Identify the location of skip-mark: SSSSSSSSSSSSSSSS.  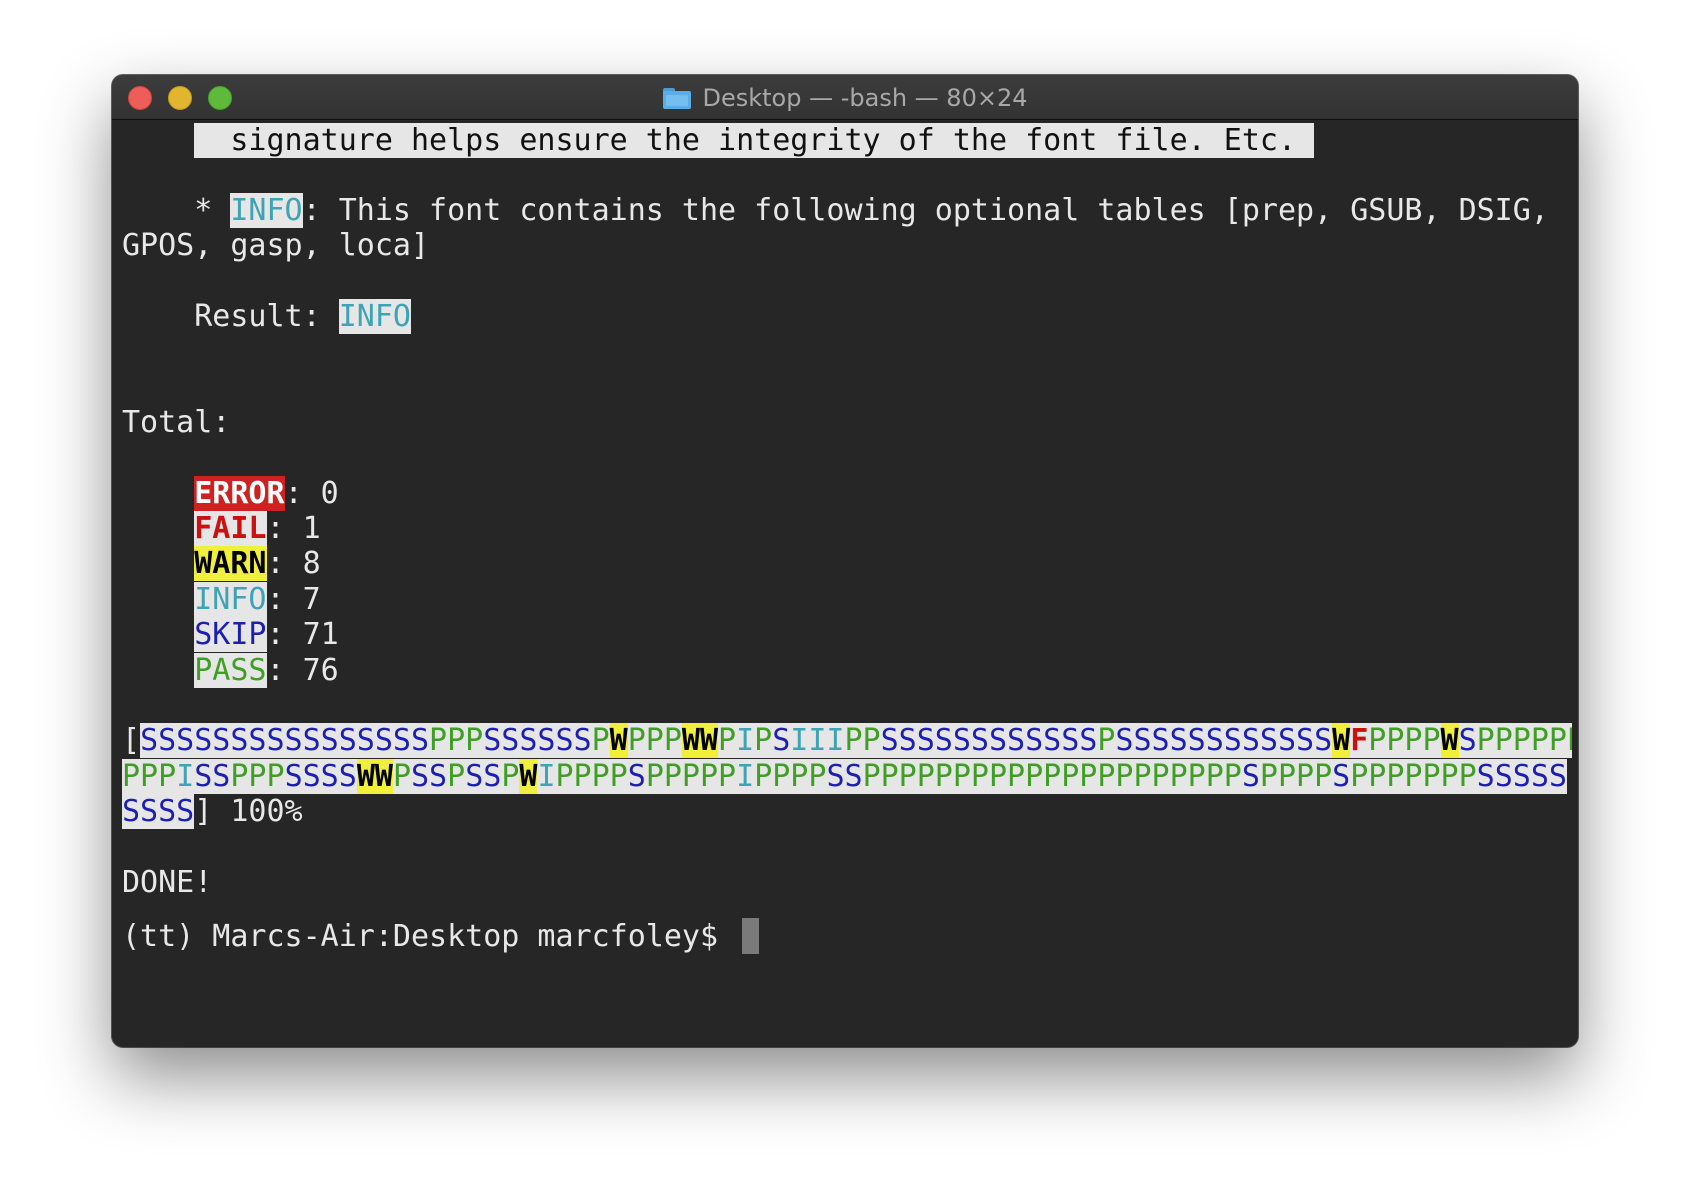
(285, 740).